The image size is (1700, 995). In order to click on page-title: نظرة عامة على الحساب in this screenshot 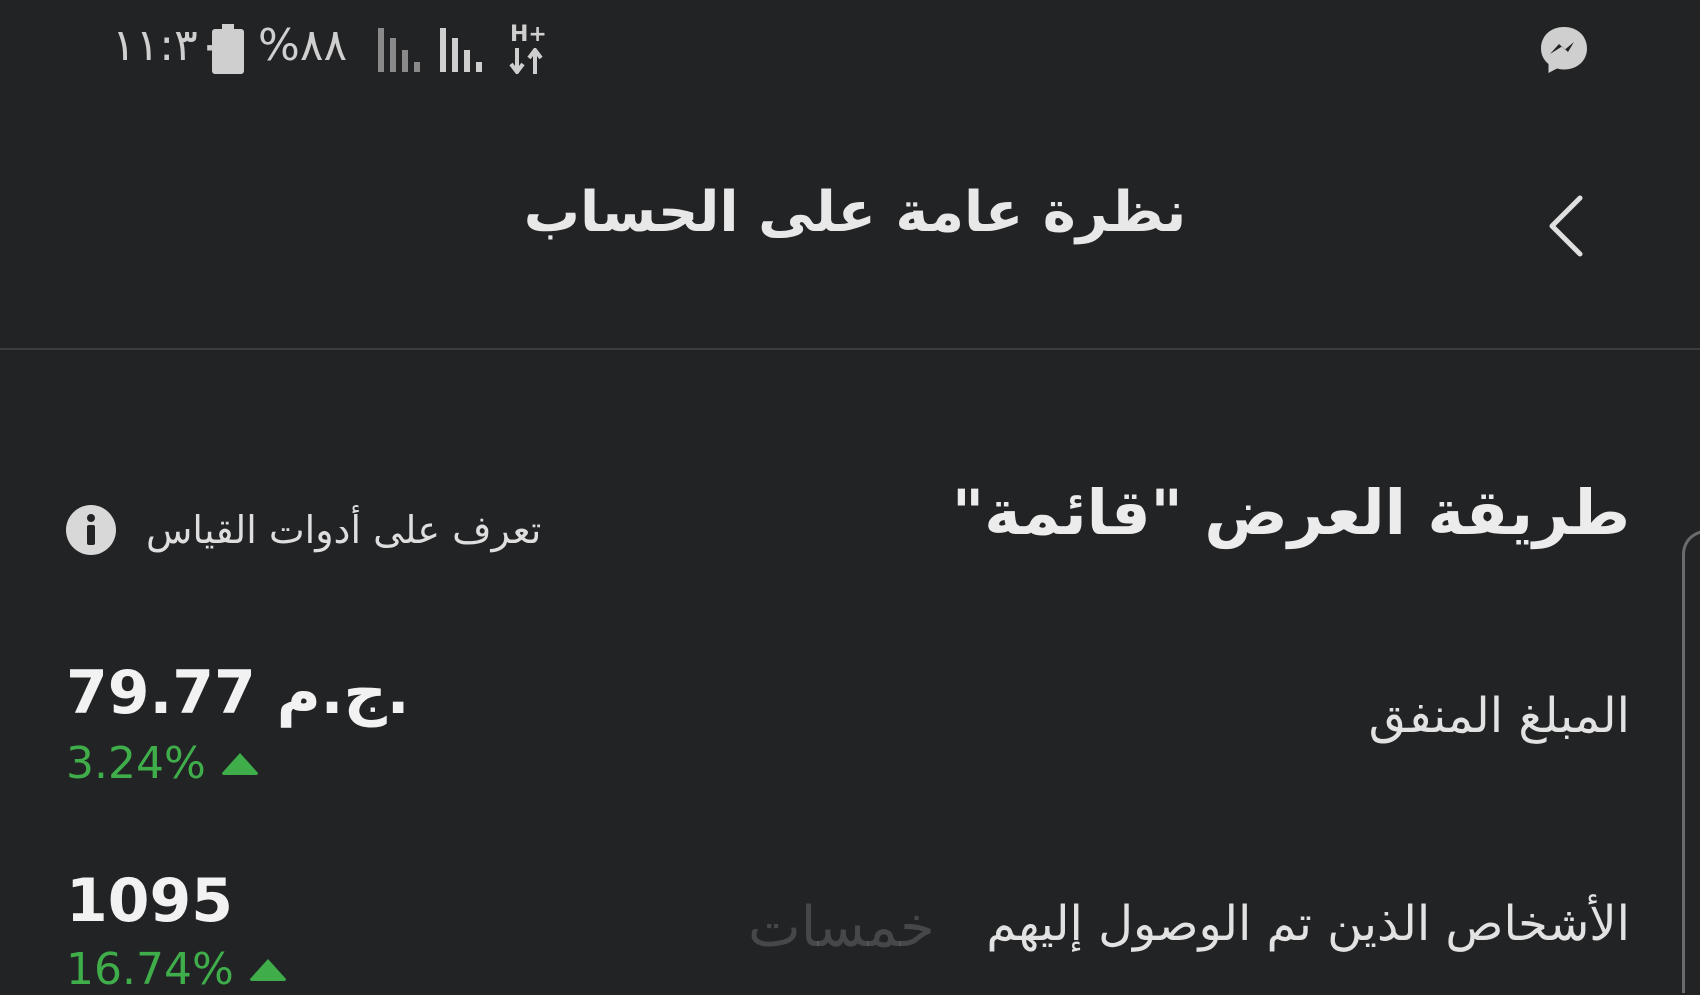, I will do `click(855, 212)`.